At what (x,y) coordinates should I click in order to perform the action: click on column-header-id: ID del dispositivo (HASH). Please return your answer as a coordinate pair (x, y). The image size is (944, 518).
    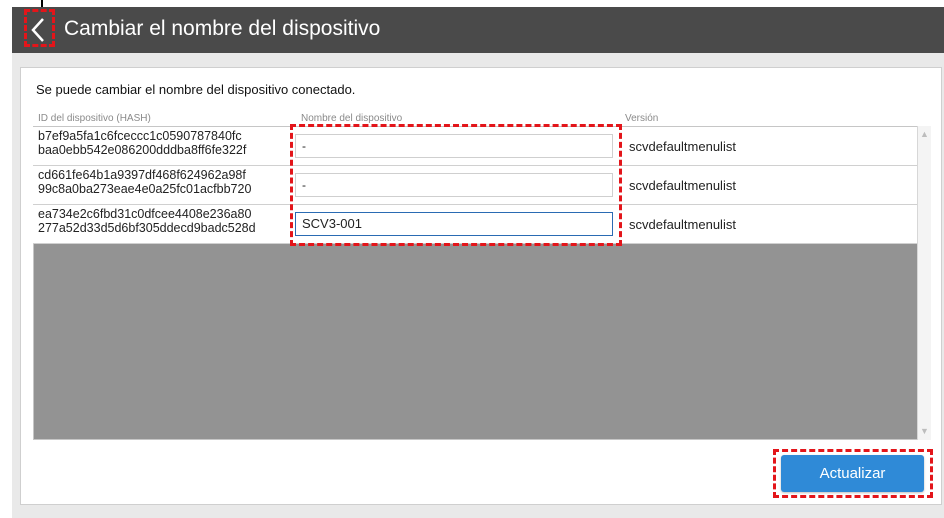
    Looking at the image, I should click on (94, 118).